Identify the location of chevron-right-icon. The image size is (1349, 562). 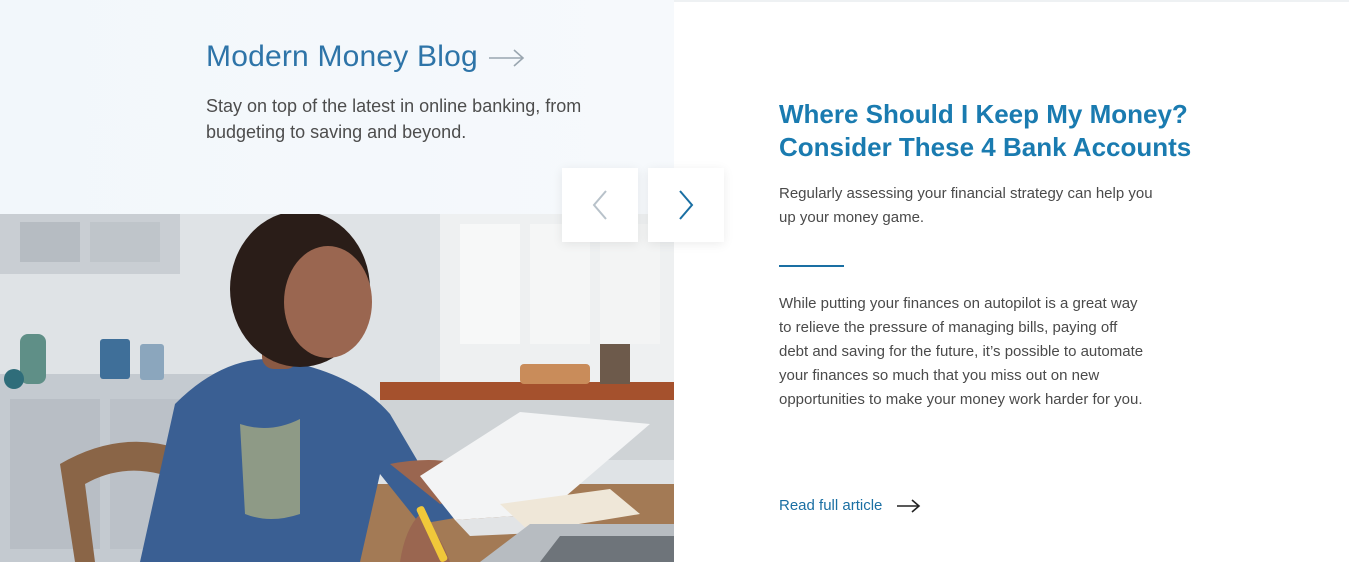
(686, 205).